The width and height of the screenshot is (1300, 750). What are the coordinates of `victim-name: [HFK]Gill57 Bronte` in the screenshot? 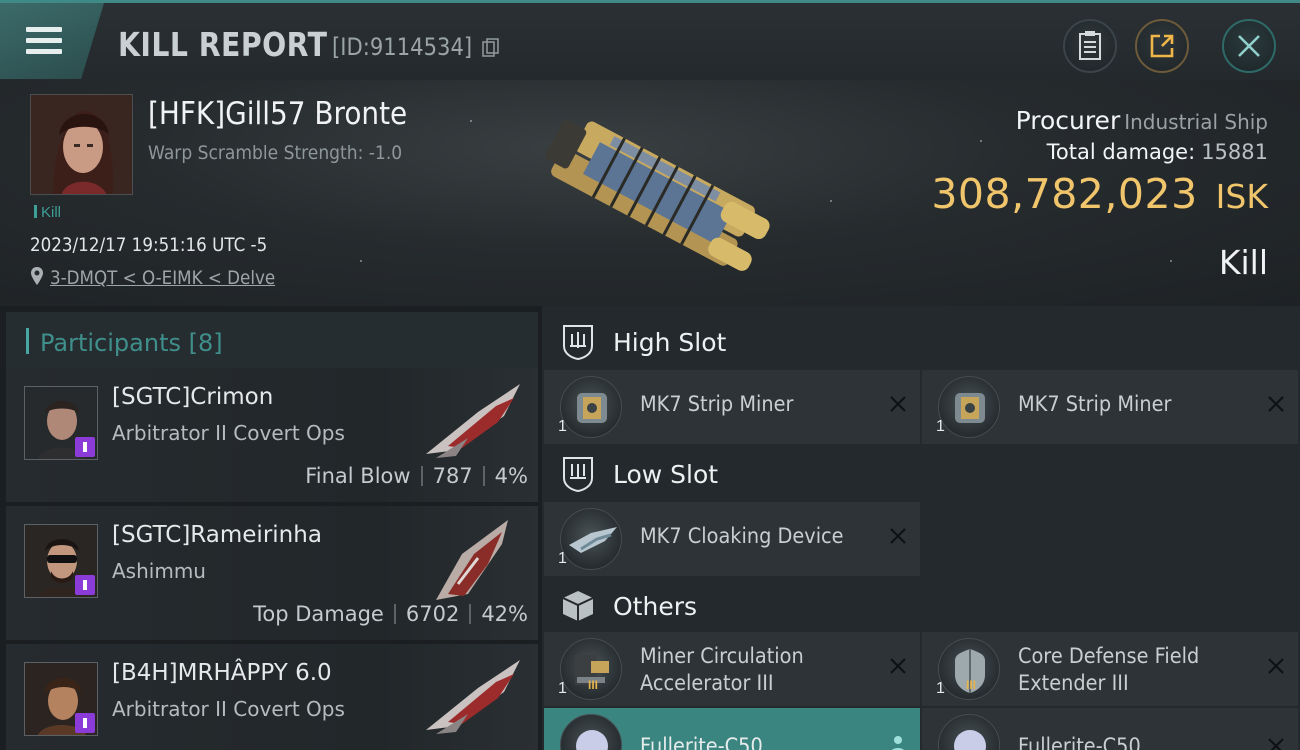 It's located at (277, 114).